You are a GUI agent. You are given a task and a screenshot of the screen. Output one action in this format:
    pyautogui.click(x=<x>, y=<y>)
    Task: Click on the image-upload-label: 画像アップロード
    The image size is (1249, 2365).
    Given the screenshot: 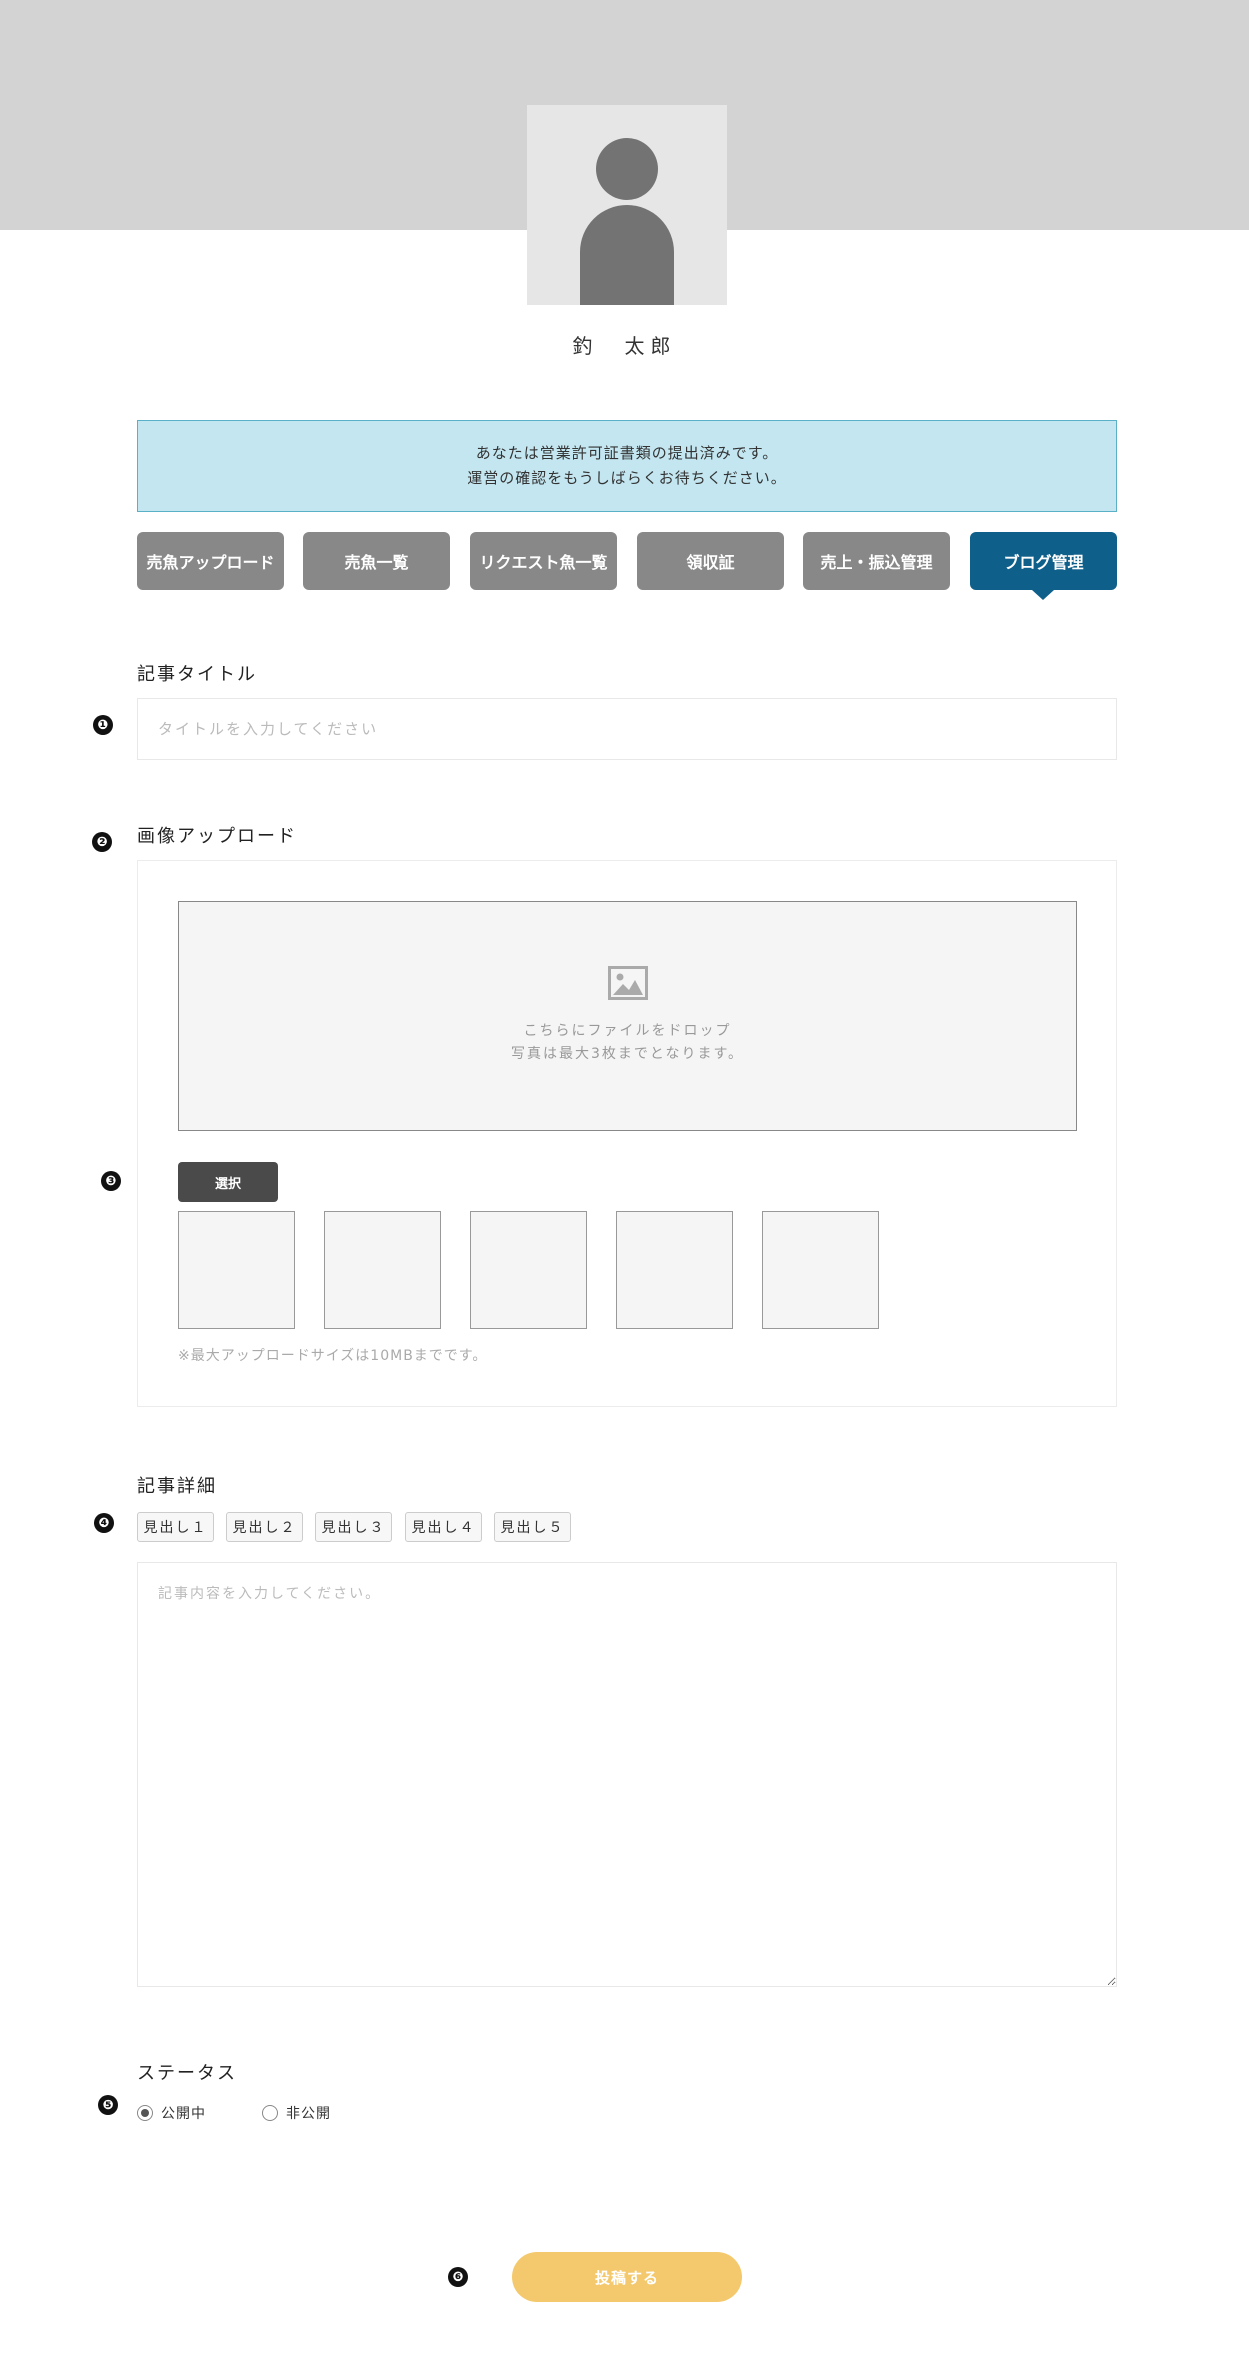 What is the action you would take?
    pyautogui.click(x=217, y=836)
    